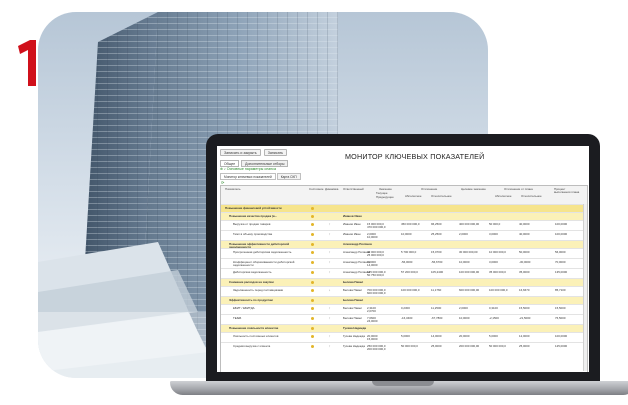  I want to click on cell-trel: 25,0000, so click(524, 345).